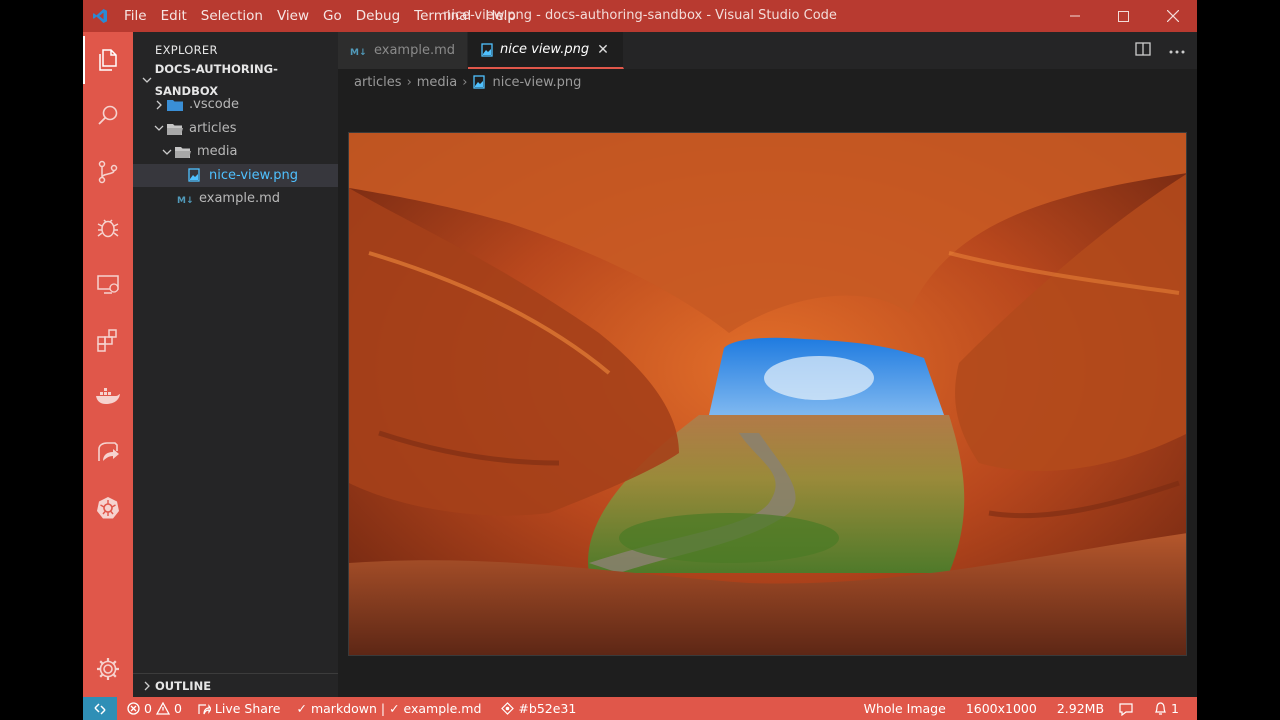 The height and width of the screenshot is (720, 1280). What do you see at coordinates (253, 175) in the screenshot?
I see `tree-item-label: nice-view.png` at bounding box center [253, 175].